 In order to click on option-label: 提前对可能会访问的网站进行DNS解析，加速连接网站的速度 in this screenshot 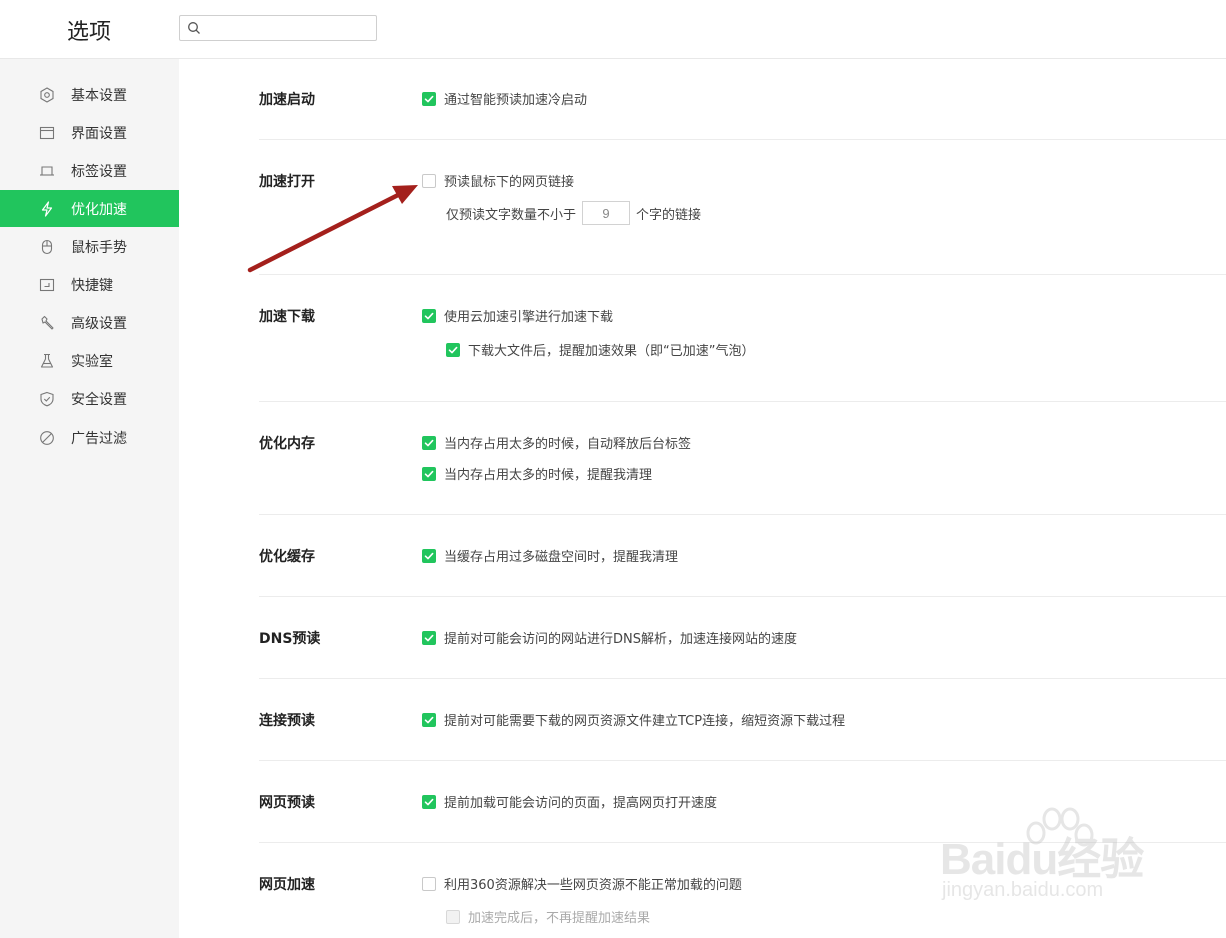, I will do `click(620, 639)`.